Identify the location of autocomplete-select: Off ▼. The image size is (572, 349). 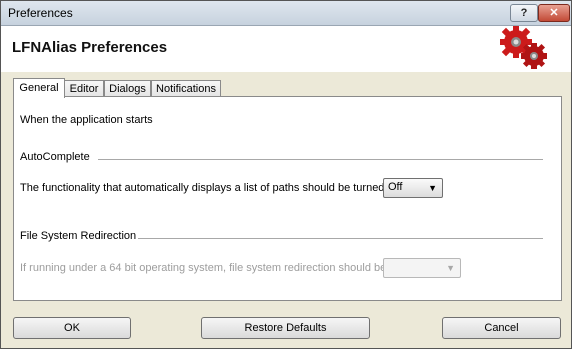
(413, 188).